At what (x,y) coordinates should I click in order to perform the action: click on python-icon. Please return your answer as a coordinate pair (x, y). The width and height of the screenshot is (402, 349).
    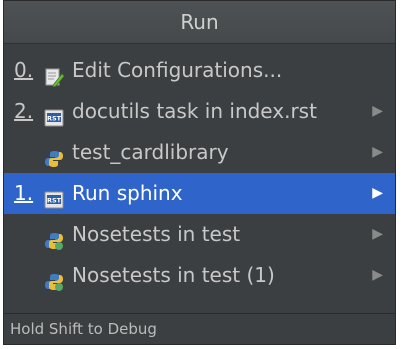
    Looking at the image, I should click on (54, 154).